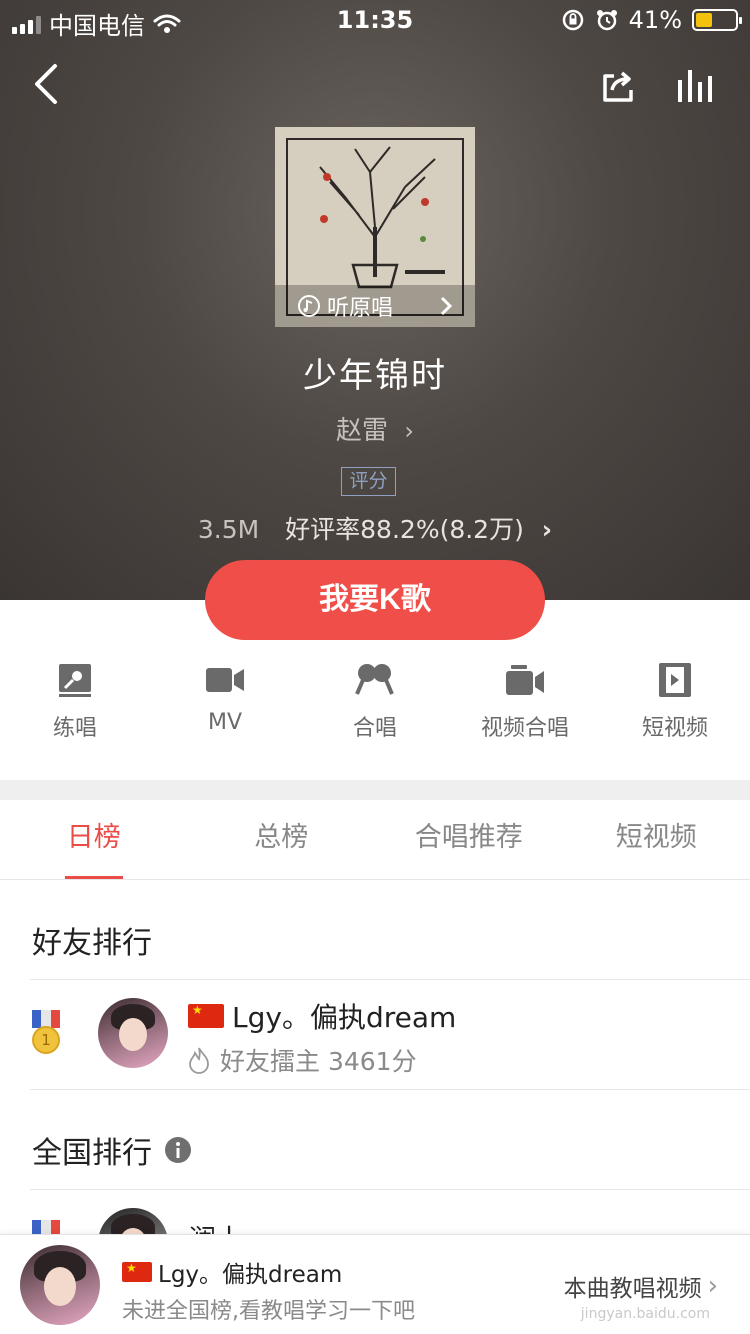 The height and width of the screenshot is (1334, 750). I want to click on listen-original-bar: 听原唱, so click(375, 306).